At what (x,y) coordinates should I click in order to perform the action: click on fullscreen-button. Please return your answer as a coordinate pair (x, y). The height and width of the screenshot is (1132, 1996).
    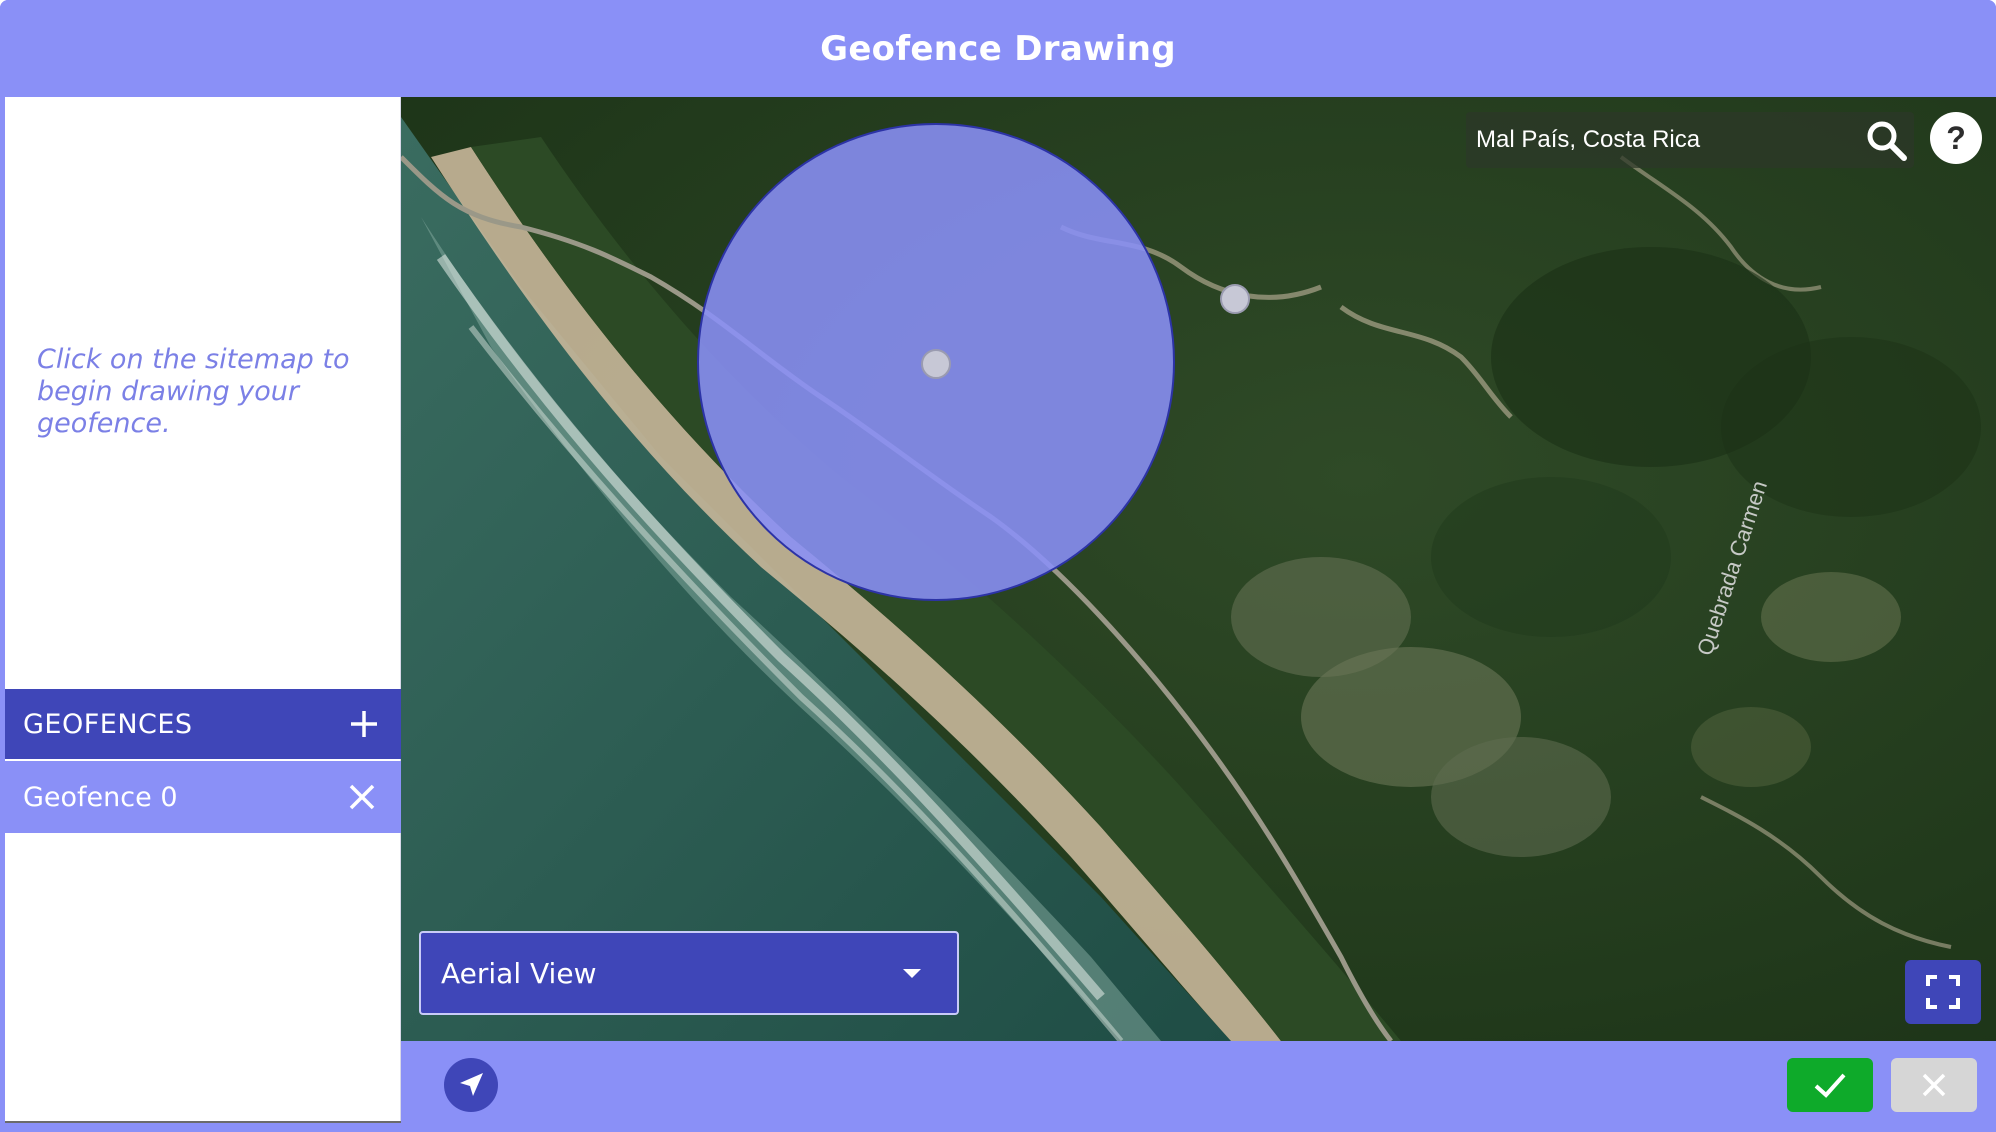
    Looking at the image, I should click on (1943, 992).